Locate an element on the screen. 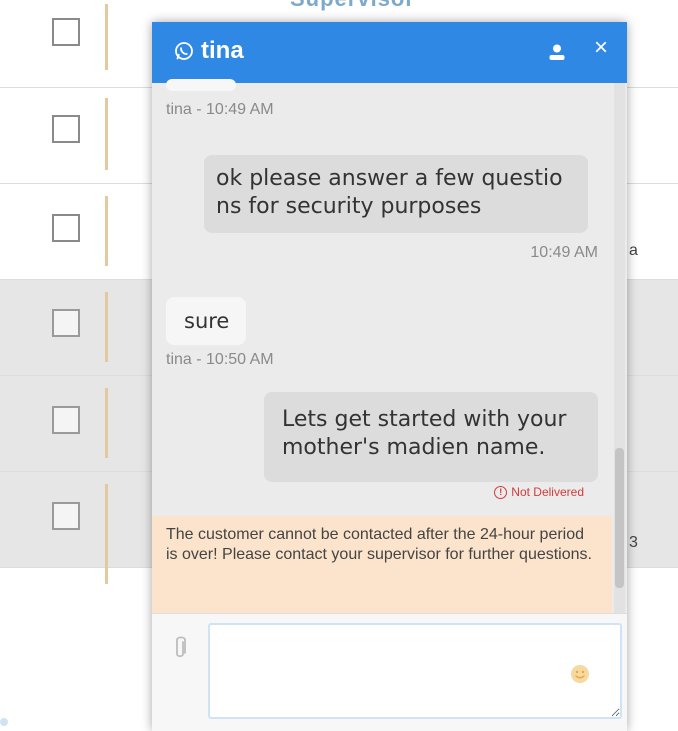 This screenshot has width=678, height=731. message-meta: tina - 10:49 AM is located at coordinates (220, 109).